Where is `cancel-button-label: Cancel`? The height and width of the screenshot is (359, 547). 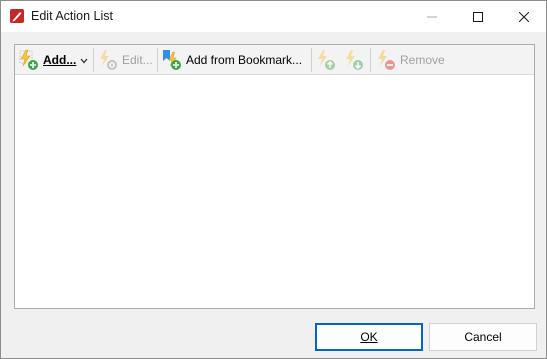 cancel-button-label: Cancel is located at coordinates (483, 337).